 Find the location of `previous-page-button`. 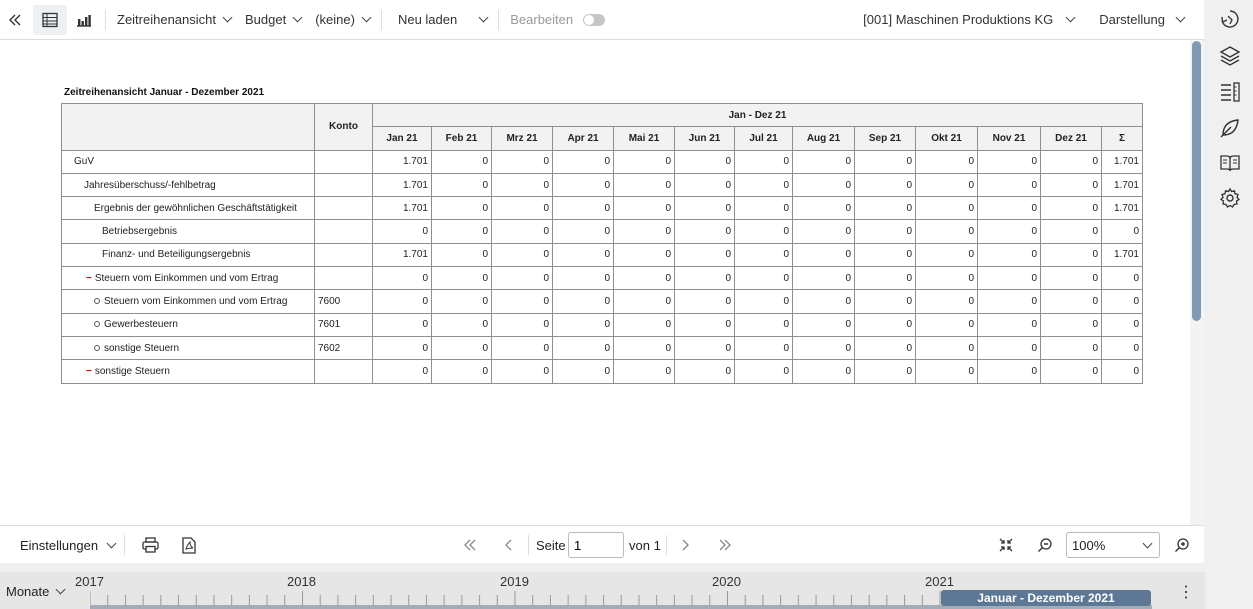

previous-page-button is located at coordinates (508, 545).